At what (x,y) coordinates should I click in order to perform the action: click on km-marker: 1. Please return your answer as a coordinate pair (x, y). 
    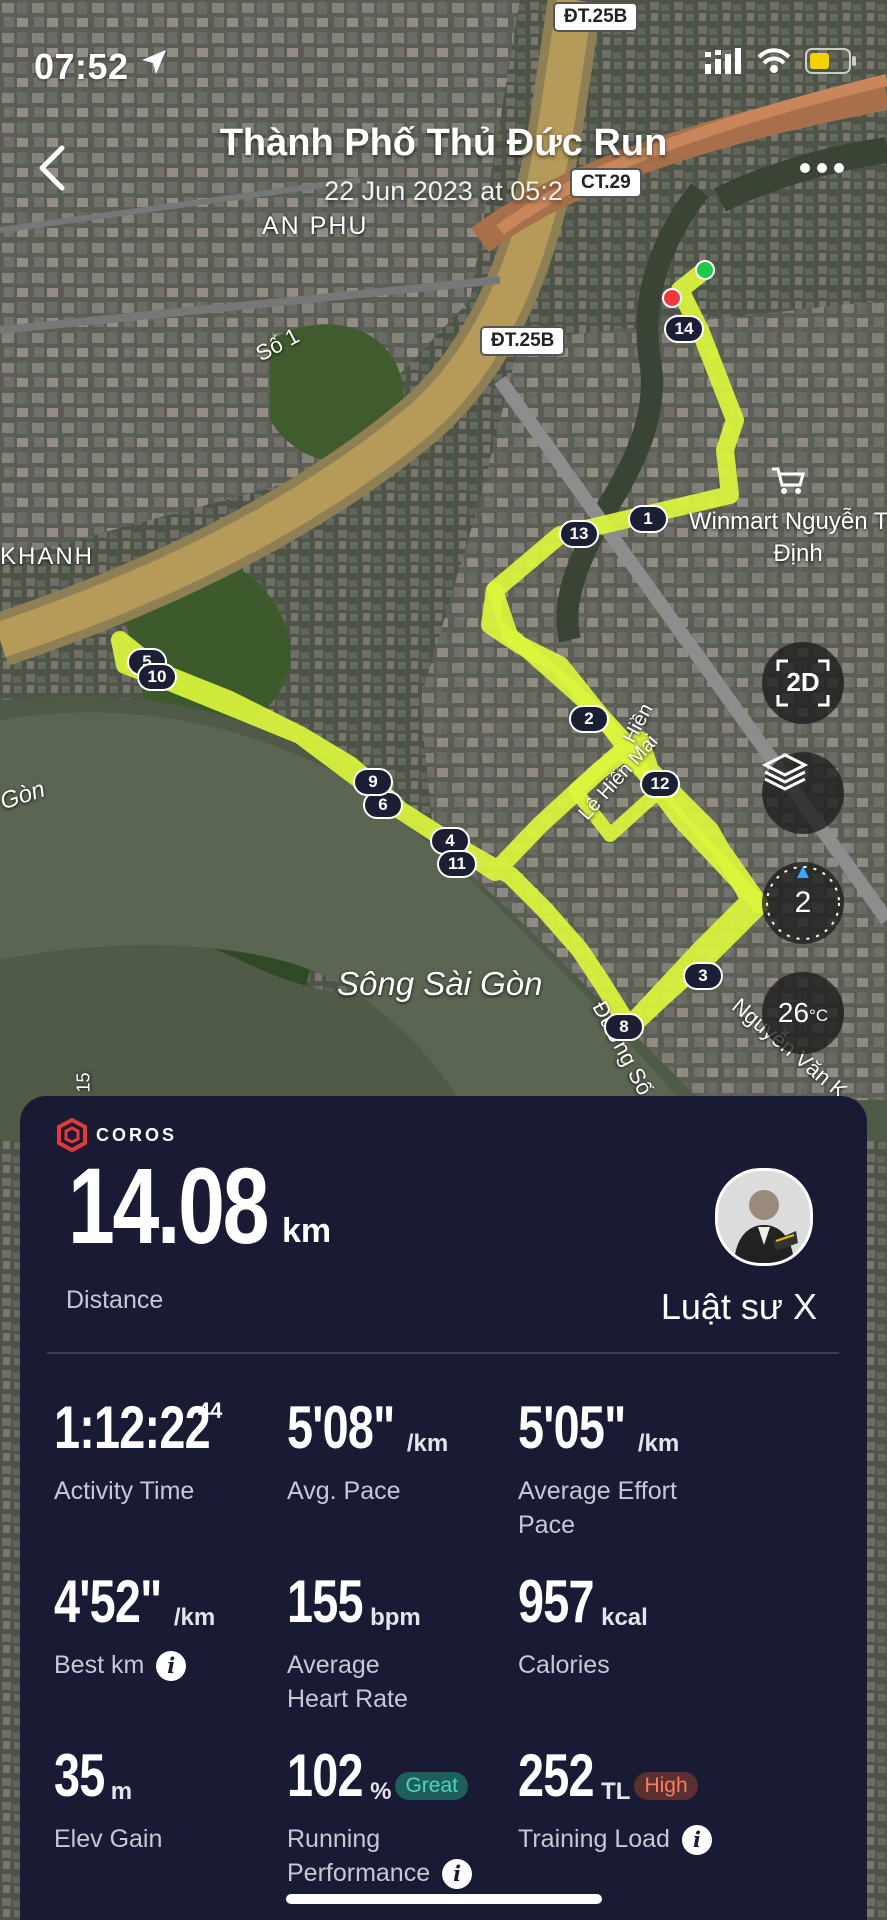
    Looking at the image, I should click on (648, 519).